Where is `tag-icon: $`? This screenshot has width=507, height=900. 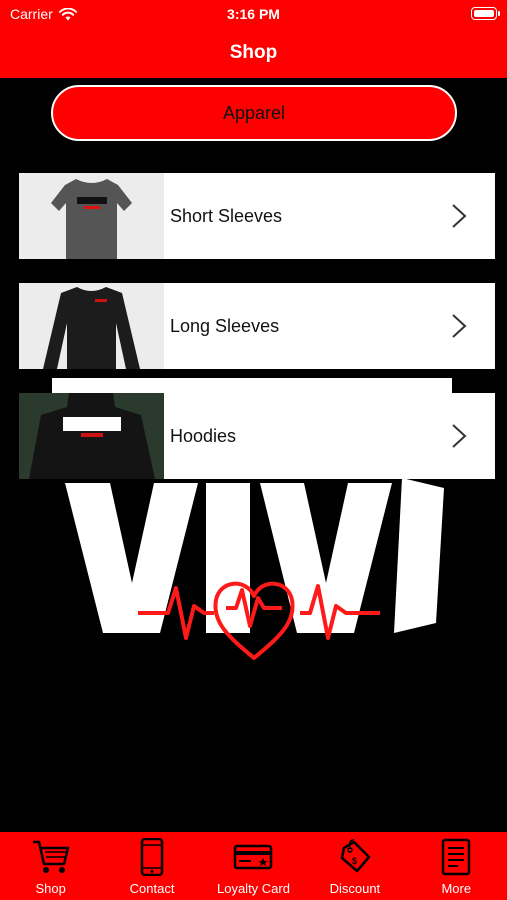
tag-icon: $ is located at coordinates (355, 856).